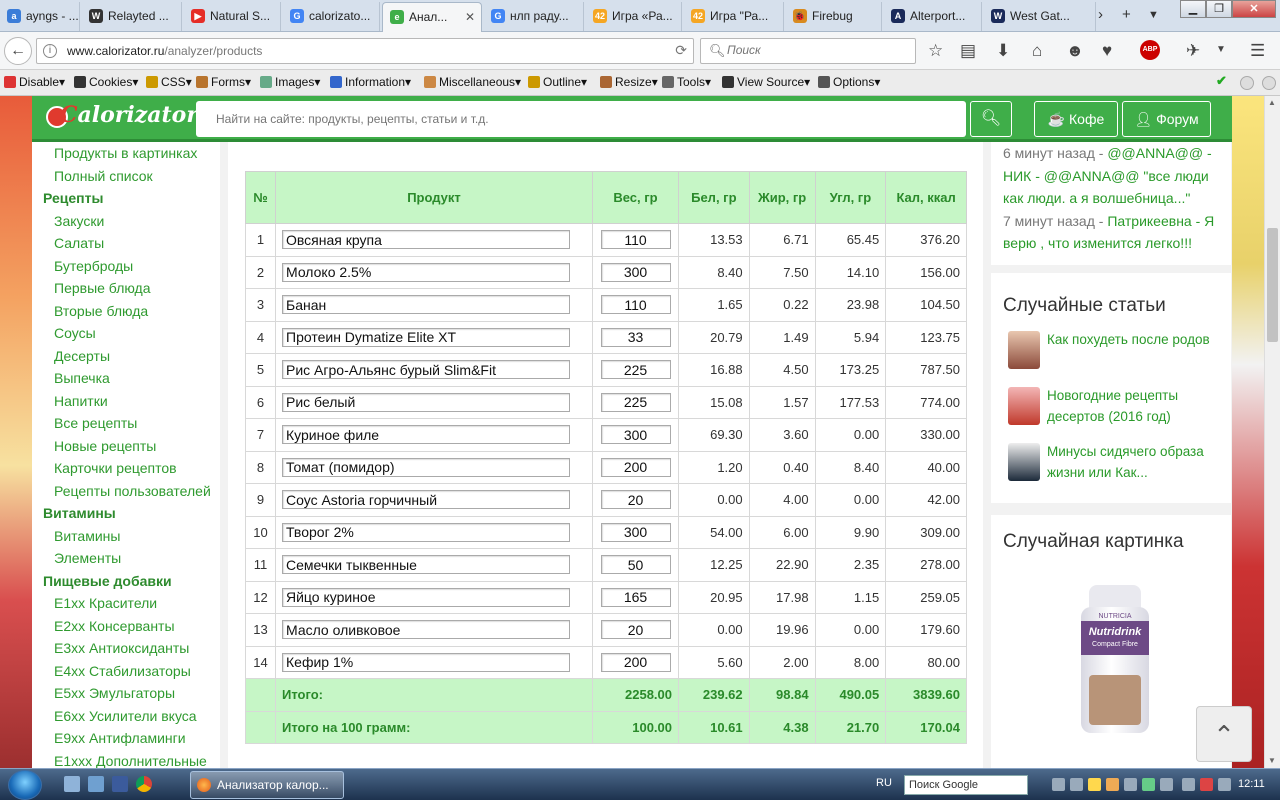 This screenshot has height=800, width=1280. What do you see at coordinates (1272, 760) in the screenshot?
I see `scroll-down-arrow-icon: ▼` at bounding box center [1272, 760].